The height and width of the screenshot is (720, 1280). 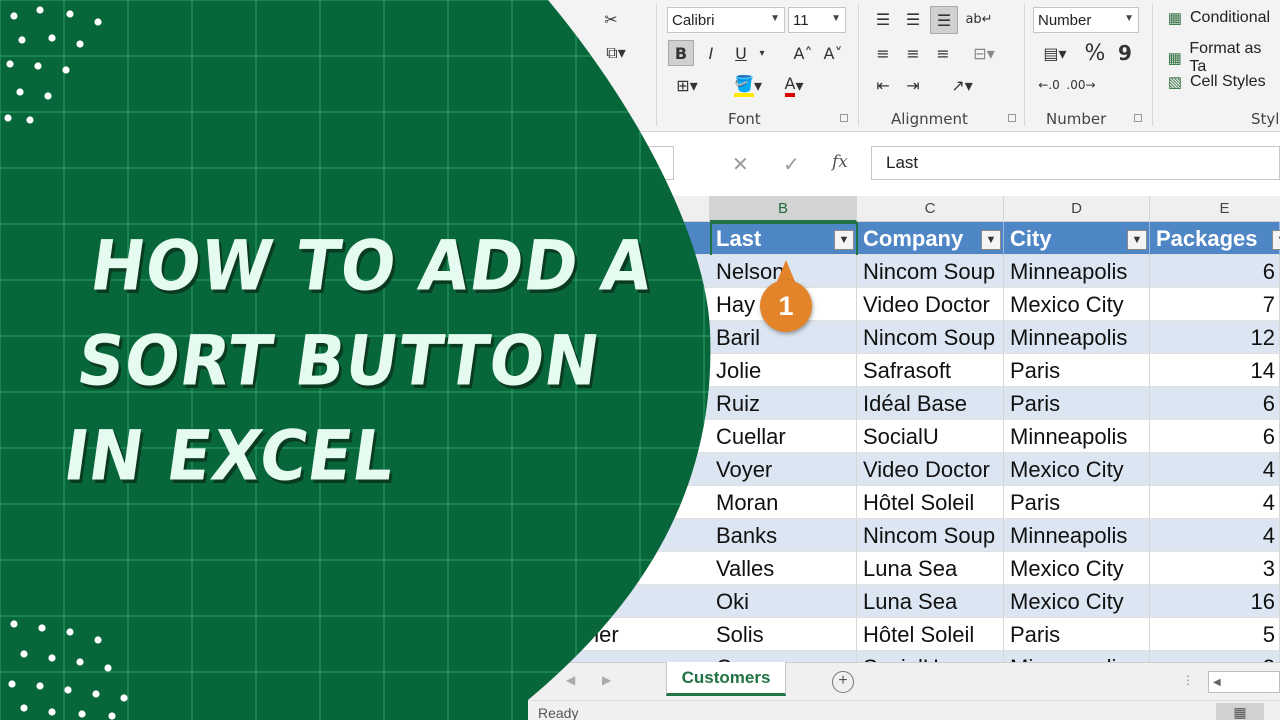 I want to click on cell-first: Gina, so click(x=583, y=436).